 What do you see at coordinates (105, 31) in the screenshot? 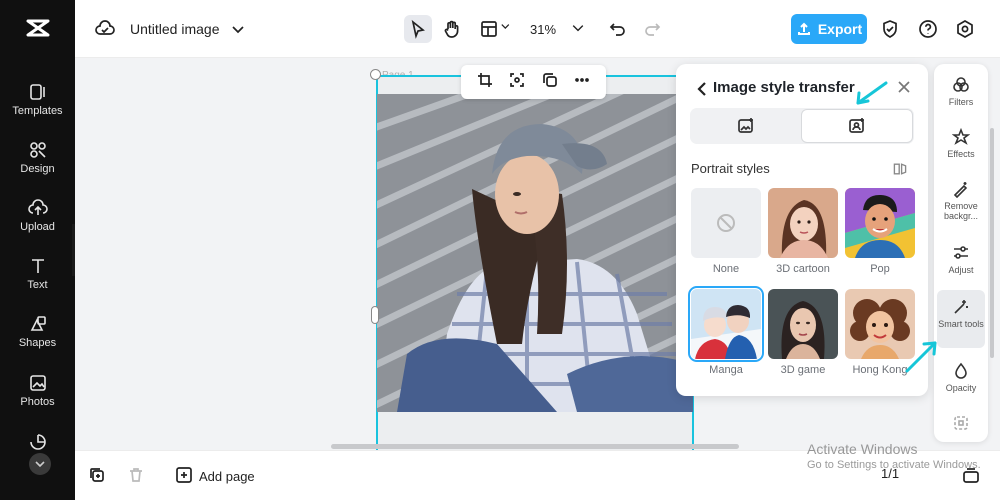
I see `cloud-sync-icon` at bounding box center [105, 31].